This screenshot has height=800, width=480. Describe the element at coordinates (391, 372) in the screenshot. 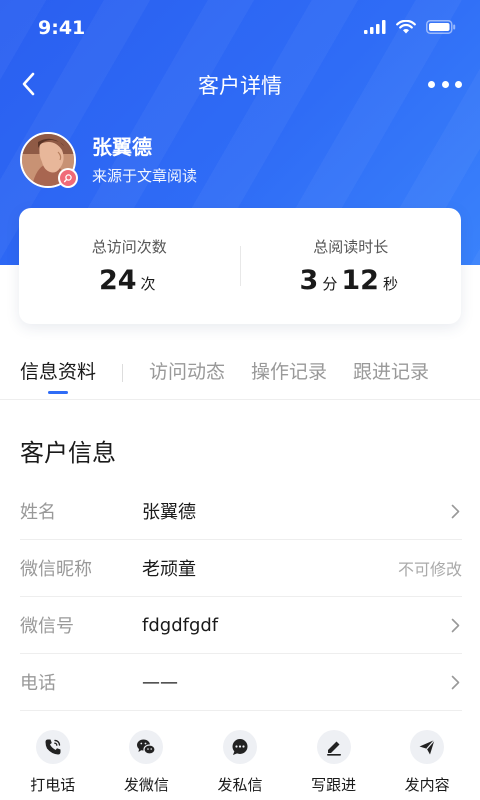

I see `tab-followups: 跟进记录` at that location.